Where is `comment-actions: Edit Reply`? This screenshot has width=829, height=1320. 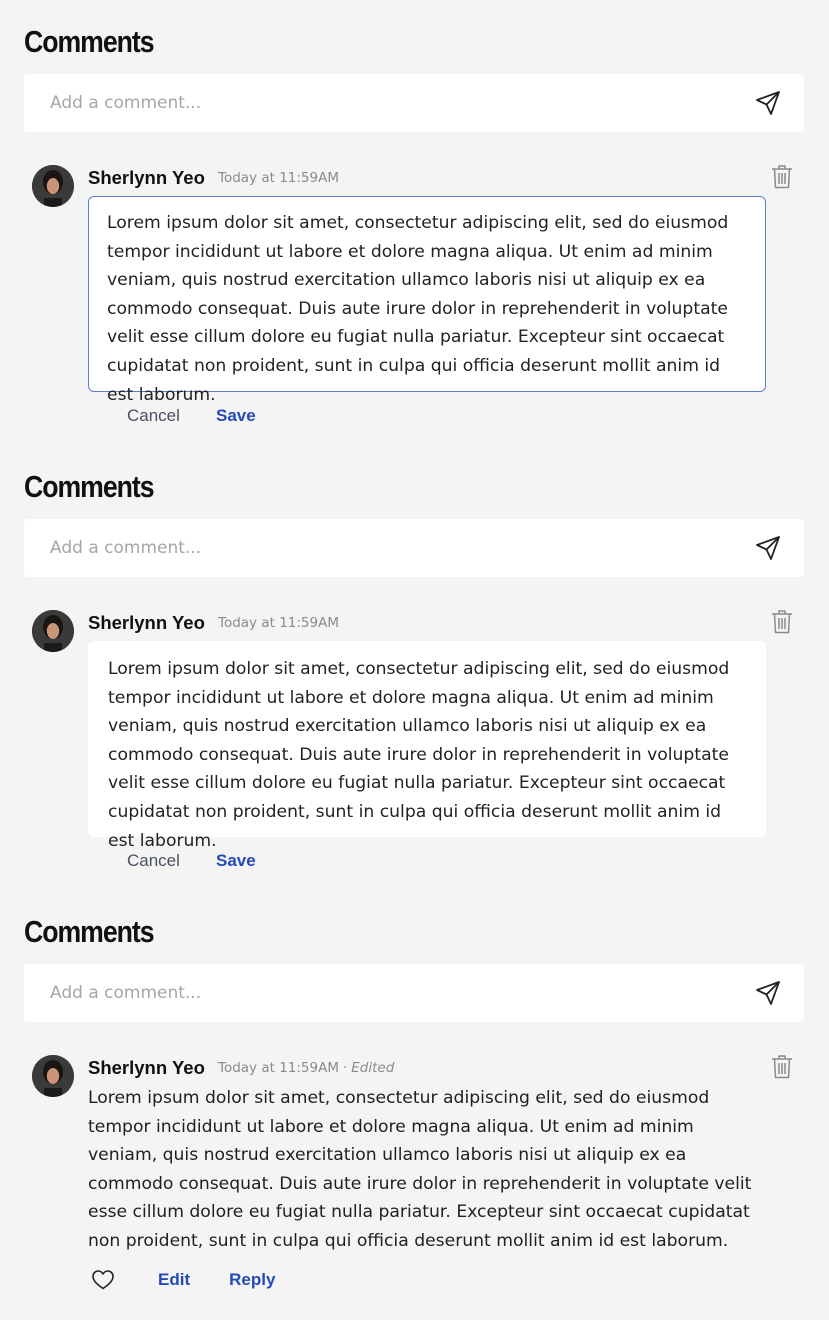
comment-actions: Edit Reply is located at coordinates (183, 1280).